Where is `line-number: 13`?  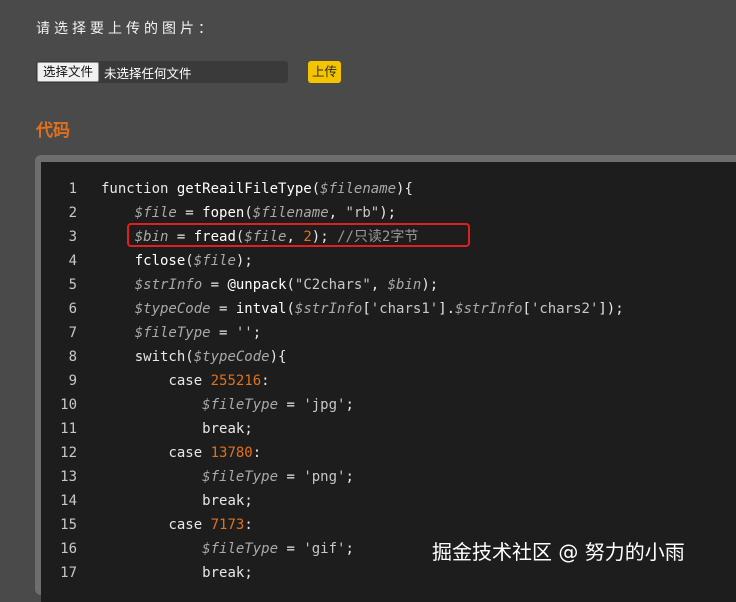
line-number: 13 is located at coordinates (68, 477).